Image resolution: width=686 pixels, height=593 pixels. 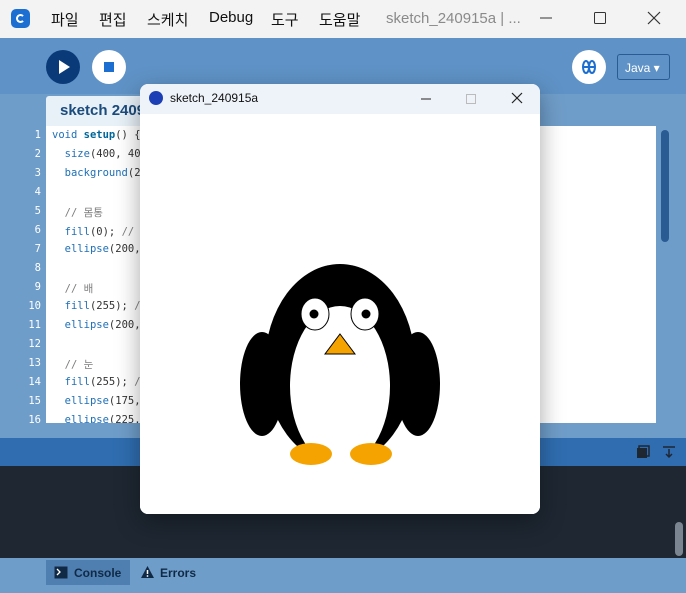 What do you see at coordinates (314, 314) in the screenshot?
I see `penguin-left-pupil` at bounding box center [314, 314].